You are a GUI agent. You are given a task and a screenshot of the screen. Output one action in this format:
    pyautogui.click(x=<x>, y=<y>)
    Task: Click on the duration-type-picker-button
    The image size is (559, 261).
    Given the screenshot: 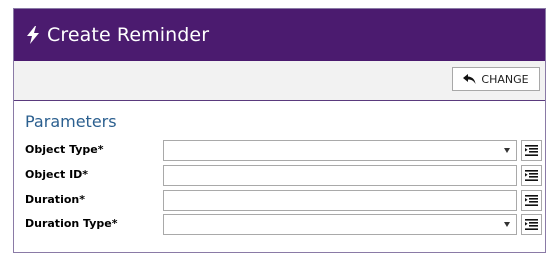 What is the action you would take?
    pyautogui.click(x=531, y=224)
    